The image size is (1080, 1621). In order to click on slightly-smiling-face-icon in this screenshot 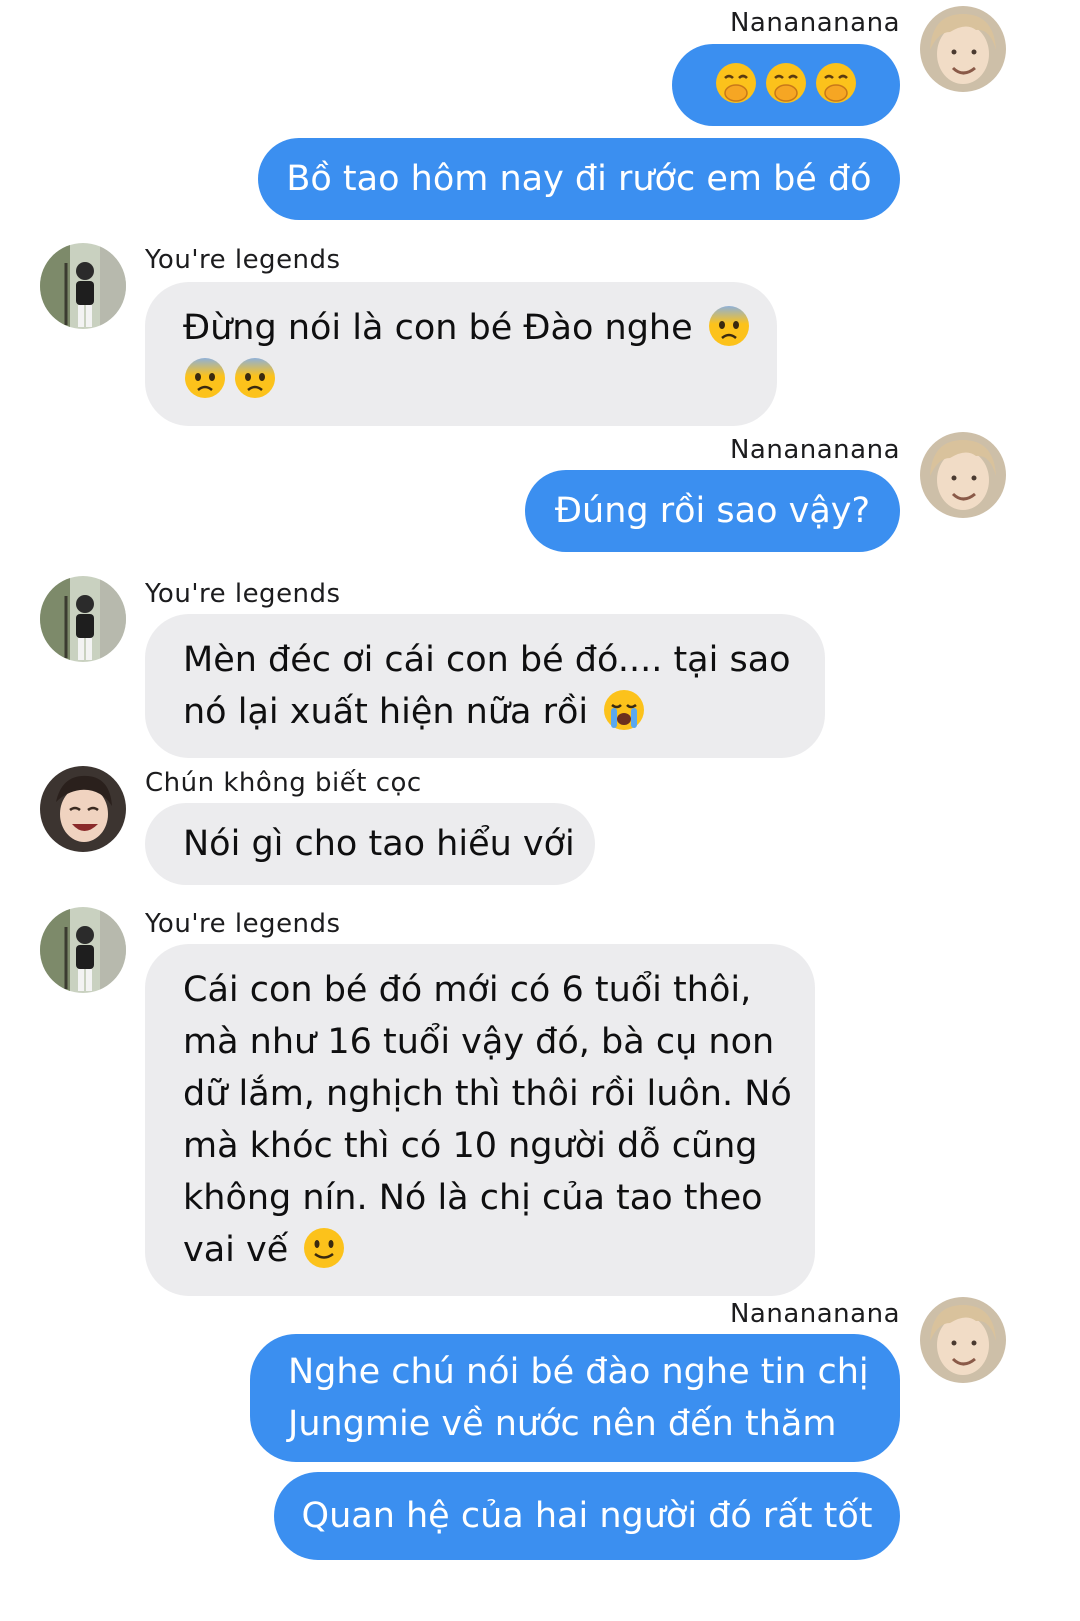, I will do `click(324, 1248)`.